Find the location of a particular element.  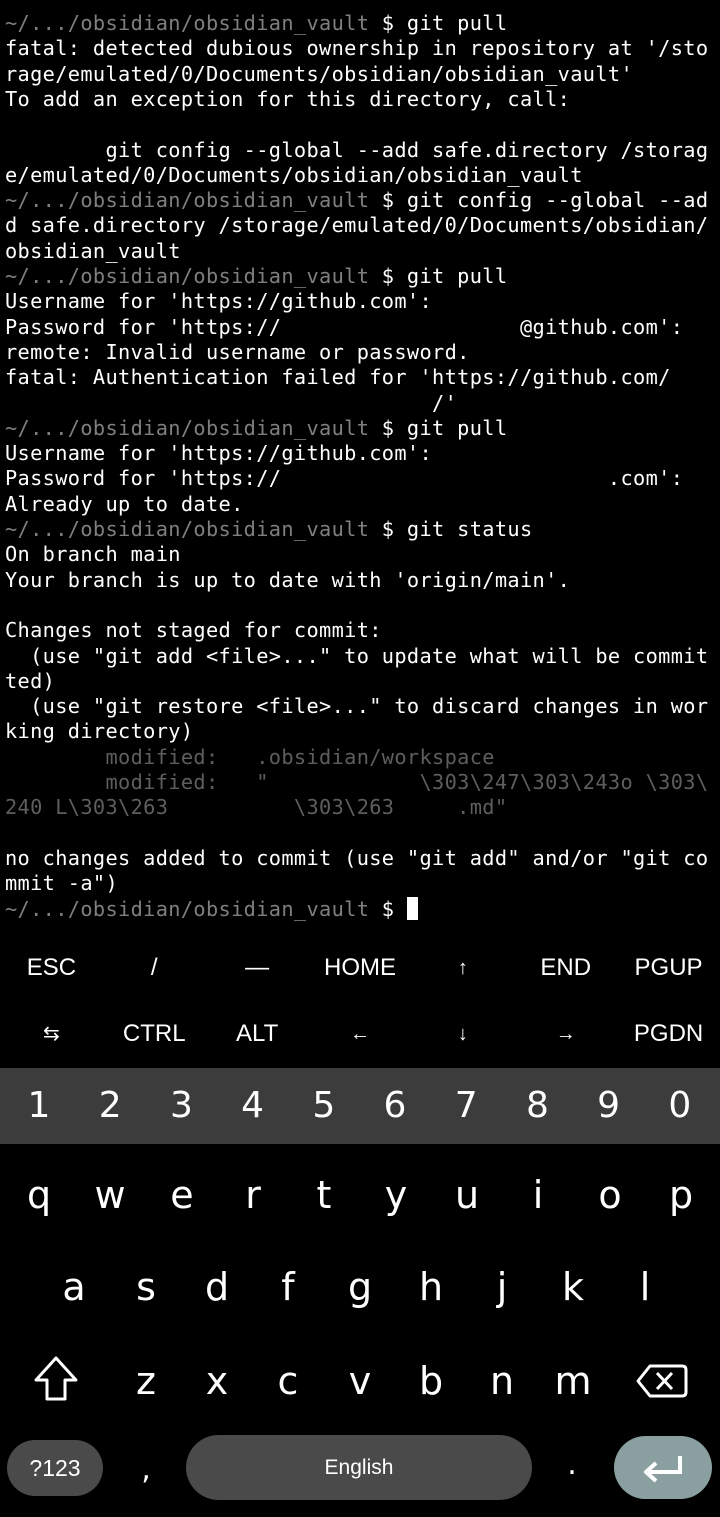

letter-key: p is located at coordinates (681, 1195).